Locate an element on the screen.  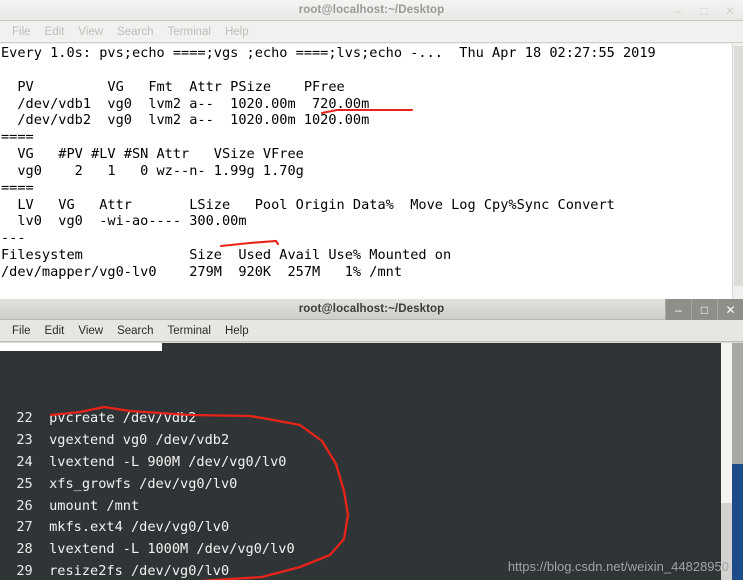
window1-menubar: File Edit View Search Terminal Help is located at coordinates (371, 32).